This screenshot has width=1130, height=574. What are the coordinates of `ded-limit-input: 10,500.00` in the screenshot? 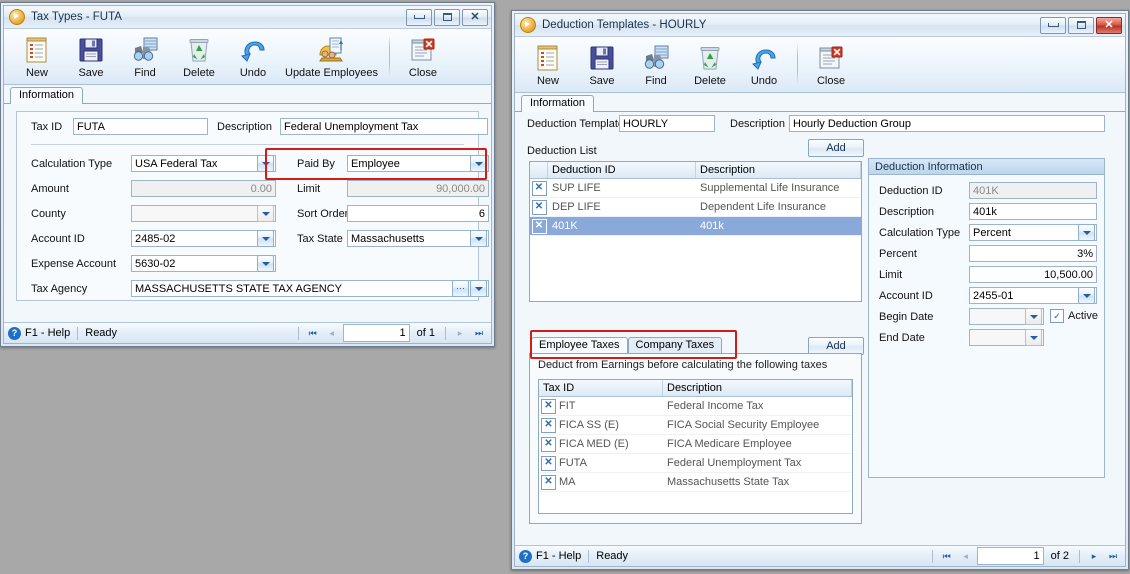 It's located at (1033, 274).